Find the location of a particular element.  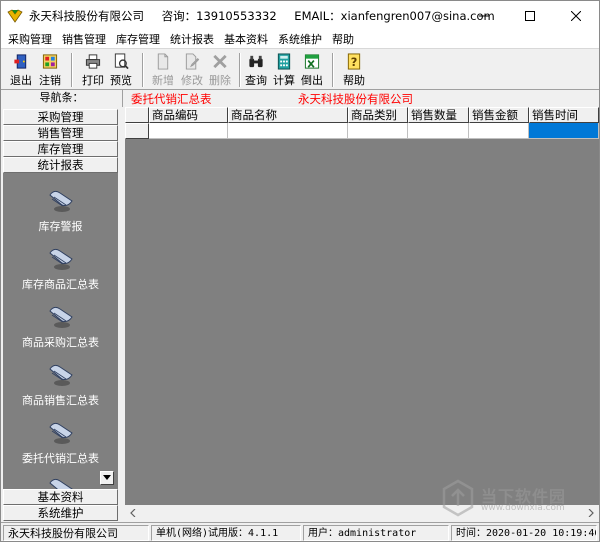

status-edition: 单机(网络)试用版：4.1.1 is located at coordinates (226, 533).